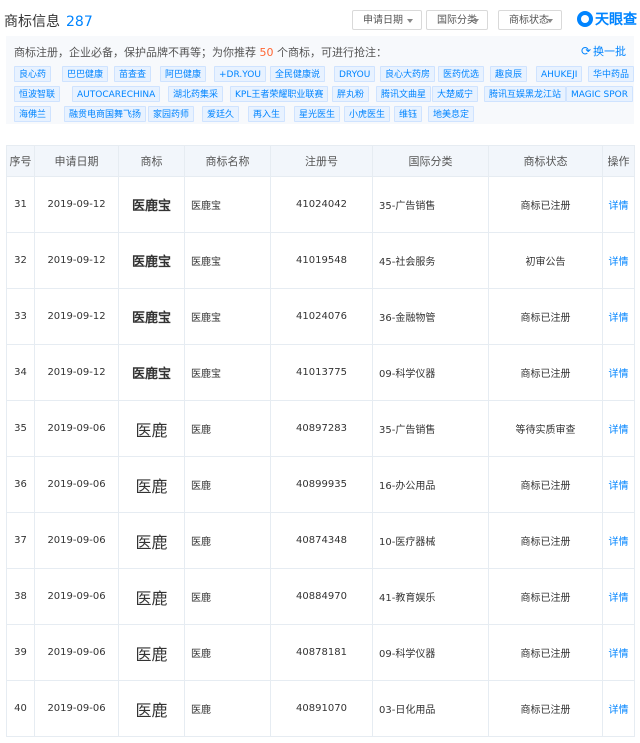 Image resolution: width=640 pixels, height=743 pixels. Describe the element at coordinates (408, 74) in the screenshot. I see `recommend-tag: 良心大药房` at that location.